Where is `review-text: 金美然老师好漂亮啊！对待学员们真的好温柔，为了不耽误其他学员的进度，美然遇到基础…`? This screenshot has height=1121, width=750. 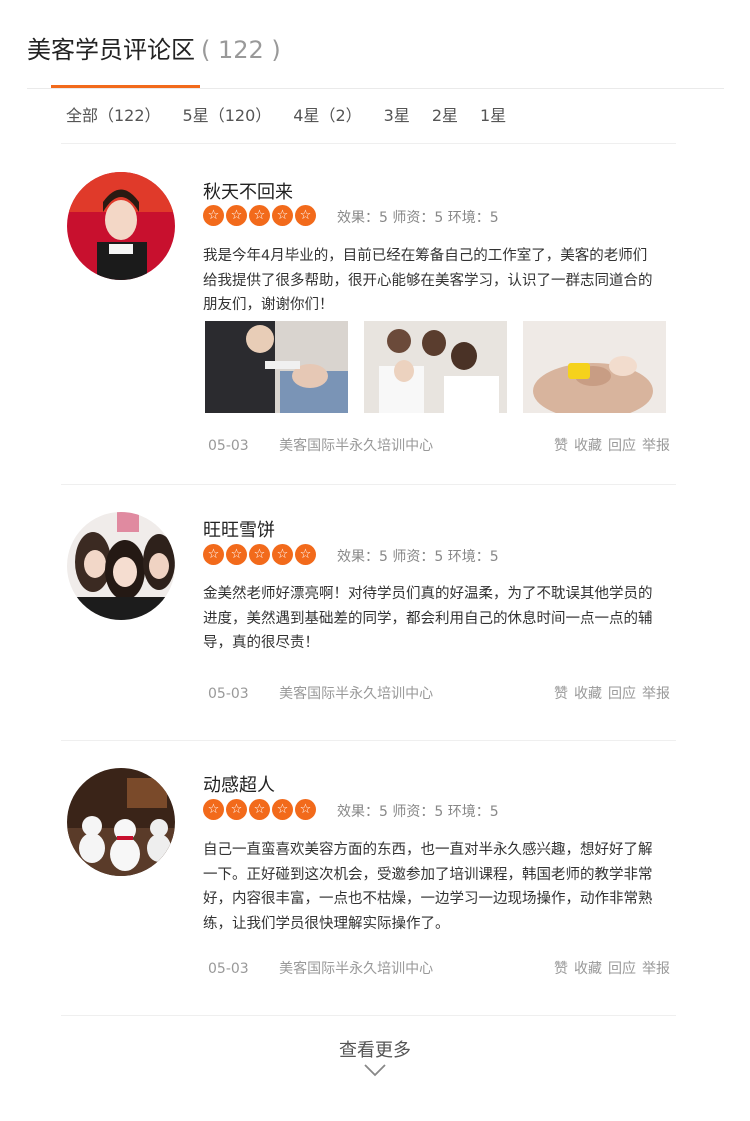 review-text: 金美然老师好漂亮啊！对待学员们真的好温柔，为了不耽误其他学员的进度，美然遇到基础… is located at coordinates (428, 618).